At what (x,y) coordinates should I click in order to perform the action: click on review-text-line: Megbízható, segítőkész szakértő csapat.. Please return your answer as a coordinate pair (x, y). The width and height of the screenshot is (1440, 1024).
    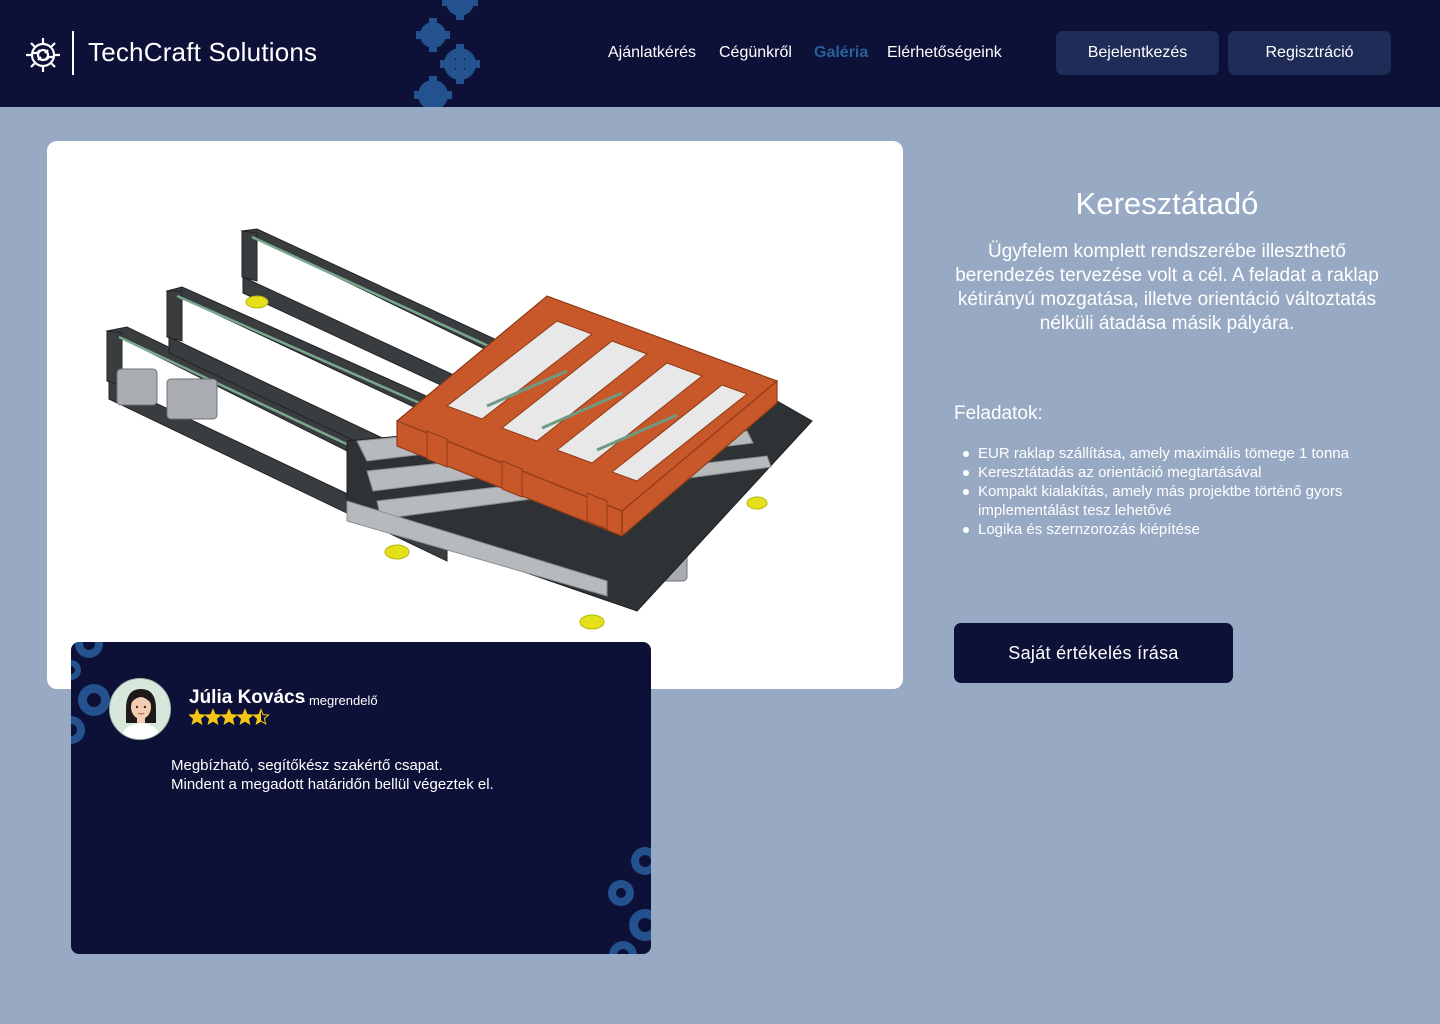
    Looking at the image, I should click on (307, 765).